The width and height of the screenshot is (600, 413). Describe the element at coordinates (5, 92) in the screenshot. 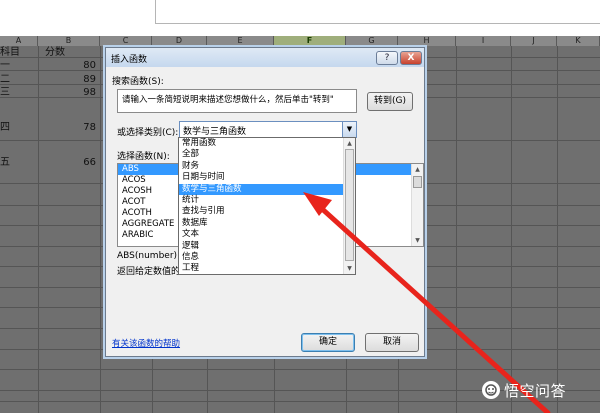

I see `cell-a4: 三` at that location.